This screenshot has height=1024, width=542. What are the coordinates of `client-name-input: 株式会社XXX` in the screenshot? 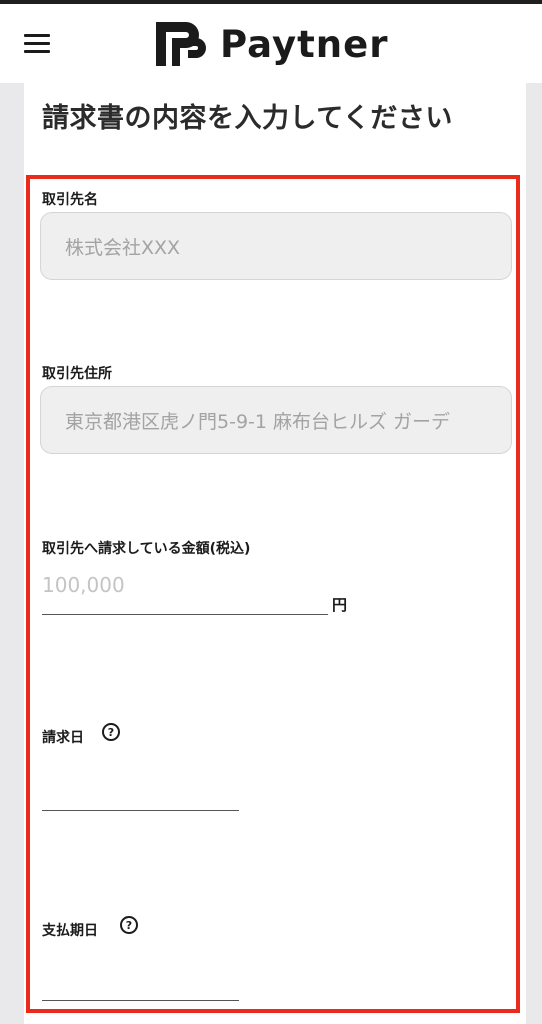 It's located at (276, 246).